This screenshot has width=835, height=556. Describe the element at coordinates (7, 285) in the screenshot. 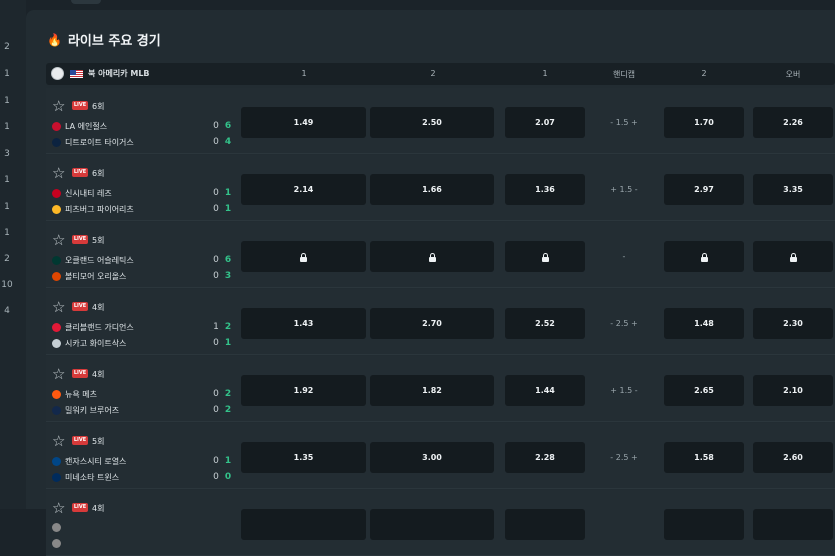

I see `rail-count: 10` at that location.